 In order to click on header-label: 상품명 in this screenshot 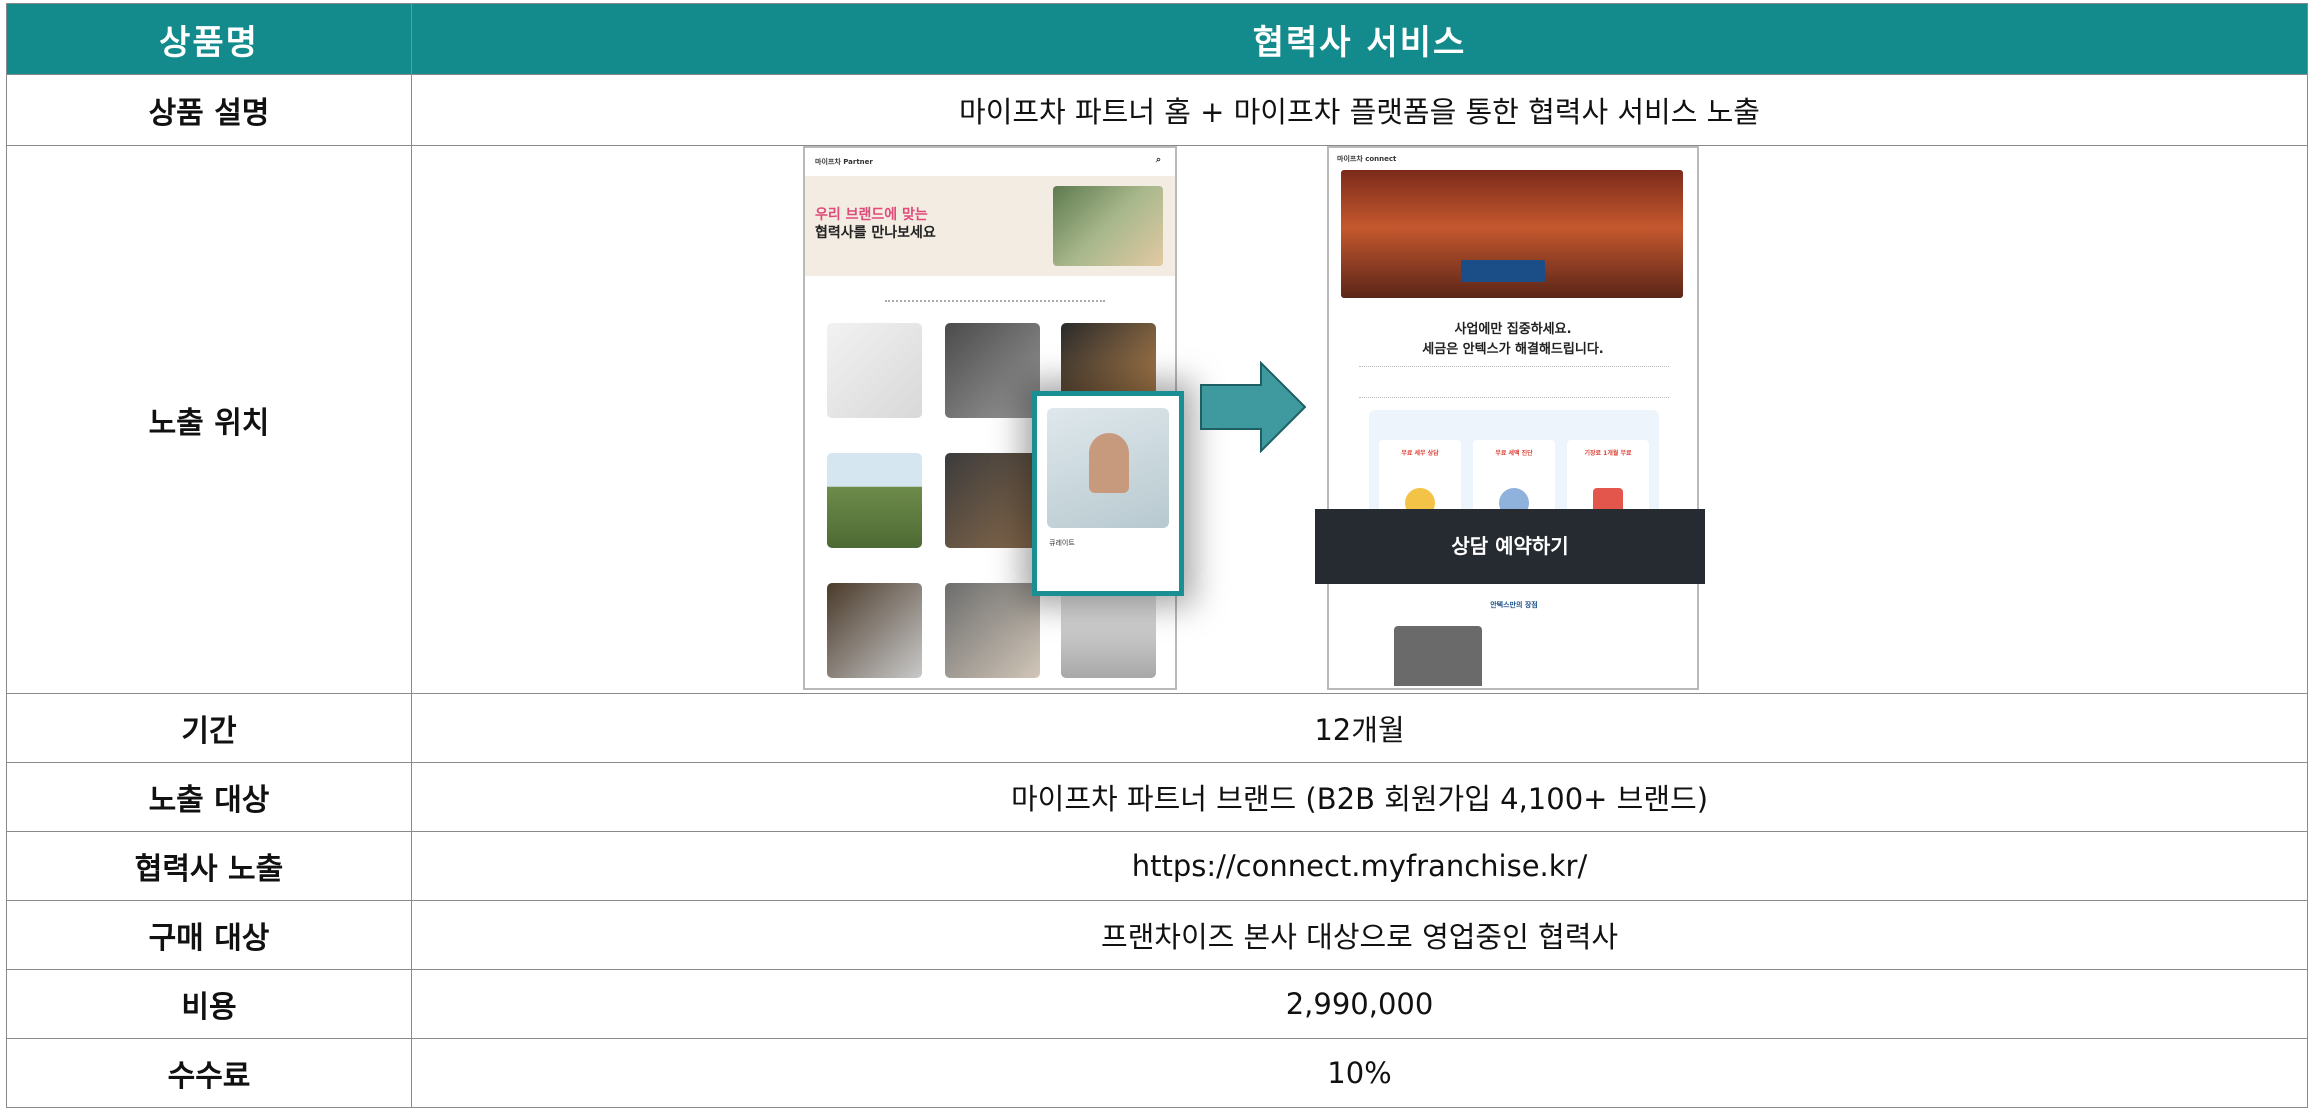, I will do `click(209, 39)`.